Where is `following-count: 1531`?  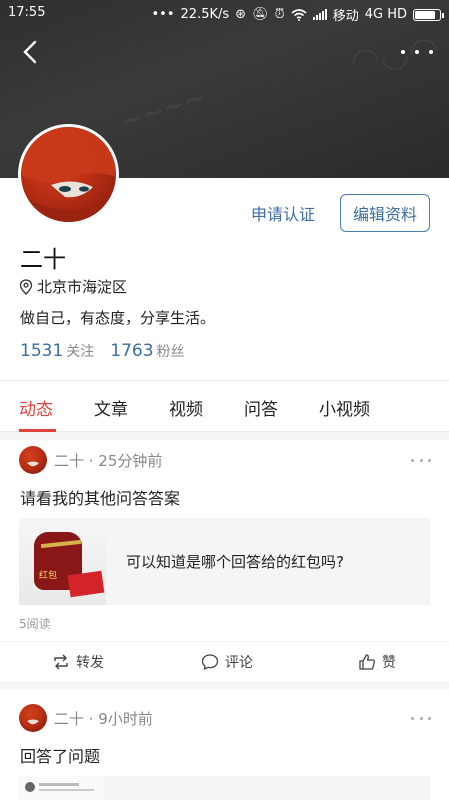
following-count: 1531 is located at coordinates (42, 351).